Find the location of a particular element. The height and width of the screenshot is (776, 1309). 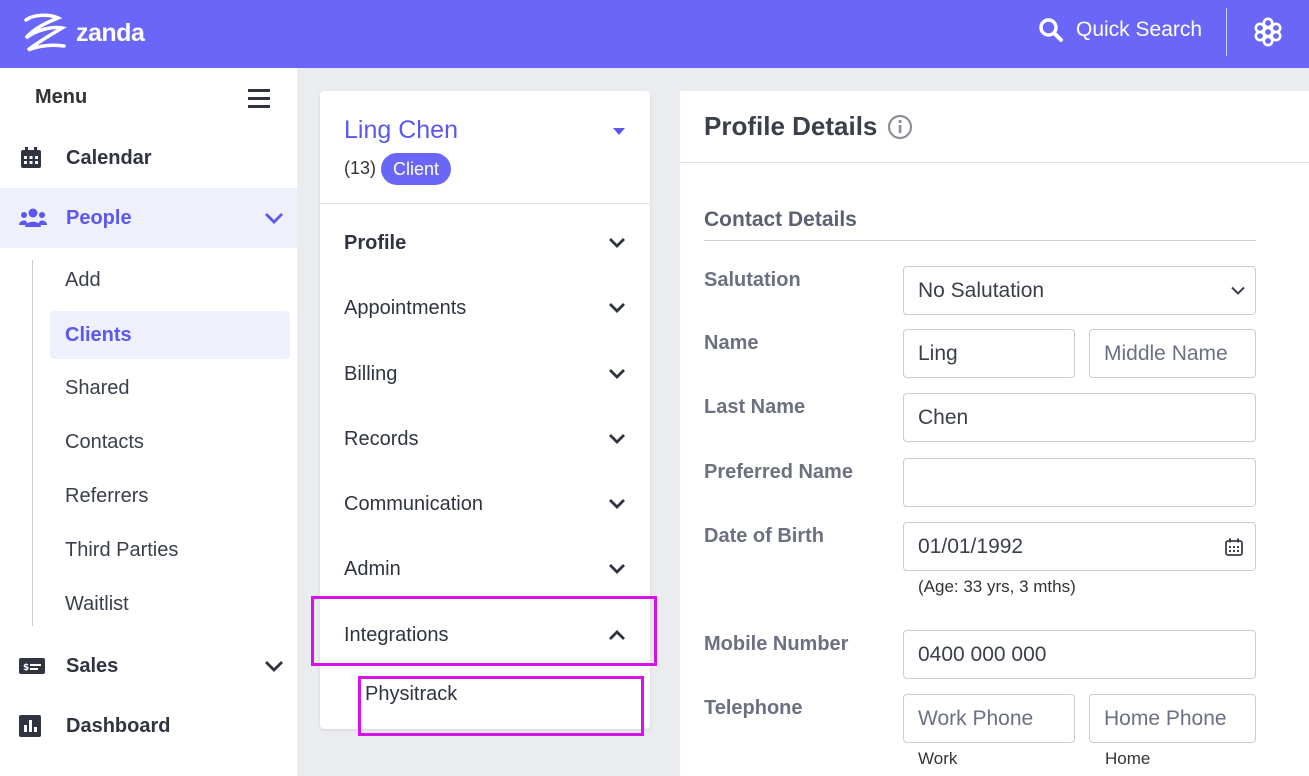

section-label: Records is located at coordinates (381, 438).